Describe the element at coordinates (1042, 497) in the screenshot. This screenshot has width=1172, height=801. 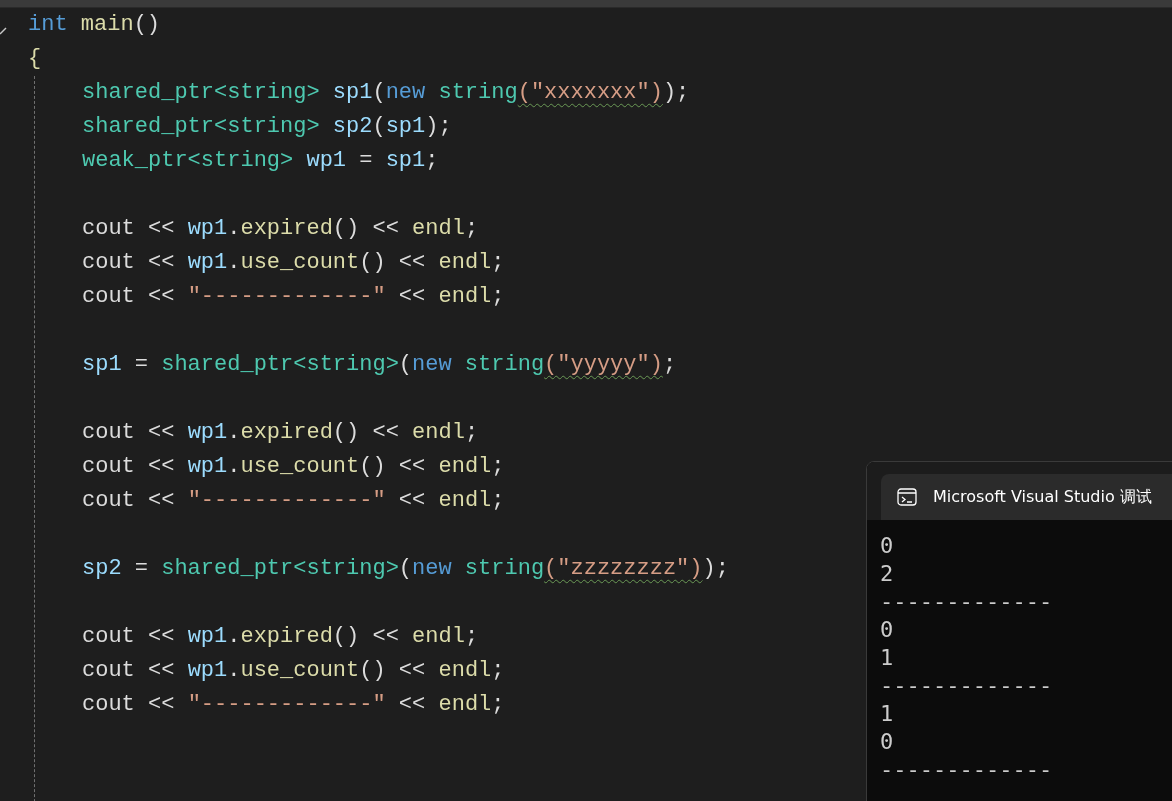
I see `window-title: Microsoft Visual Studio 调试` at that location.